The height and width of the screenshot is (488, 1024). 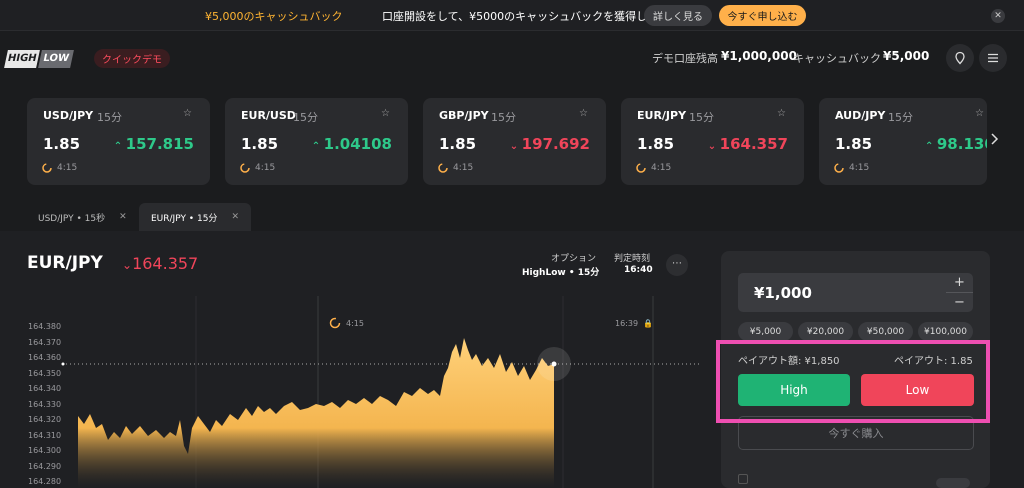 What do you see at coordinates (45, 373) in the screenshot?
I see `y-tick: 164.350` at bounding box center [45, 373].